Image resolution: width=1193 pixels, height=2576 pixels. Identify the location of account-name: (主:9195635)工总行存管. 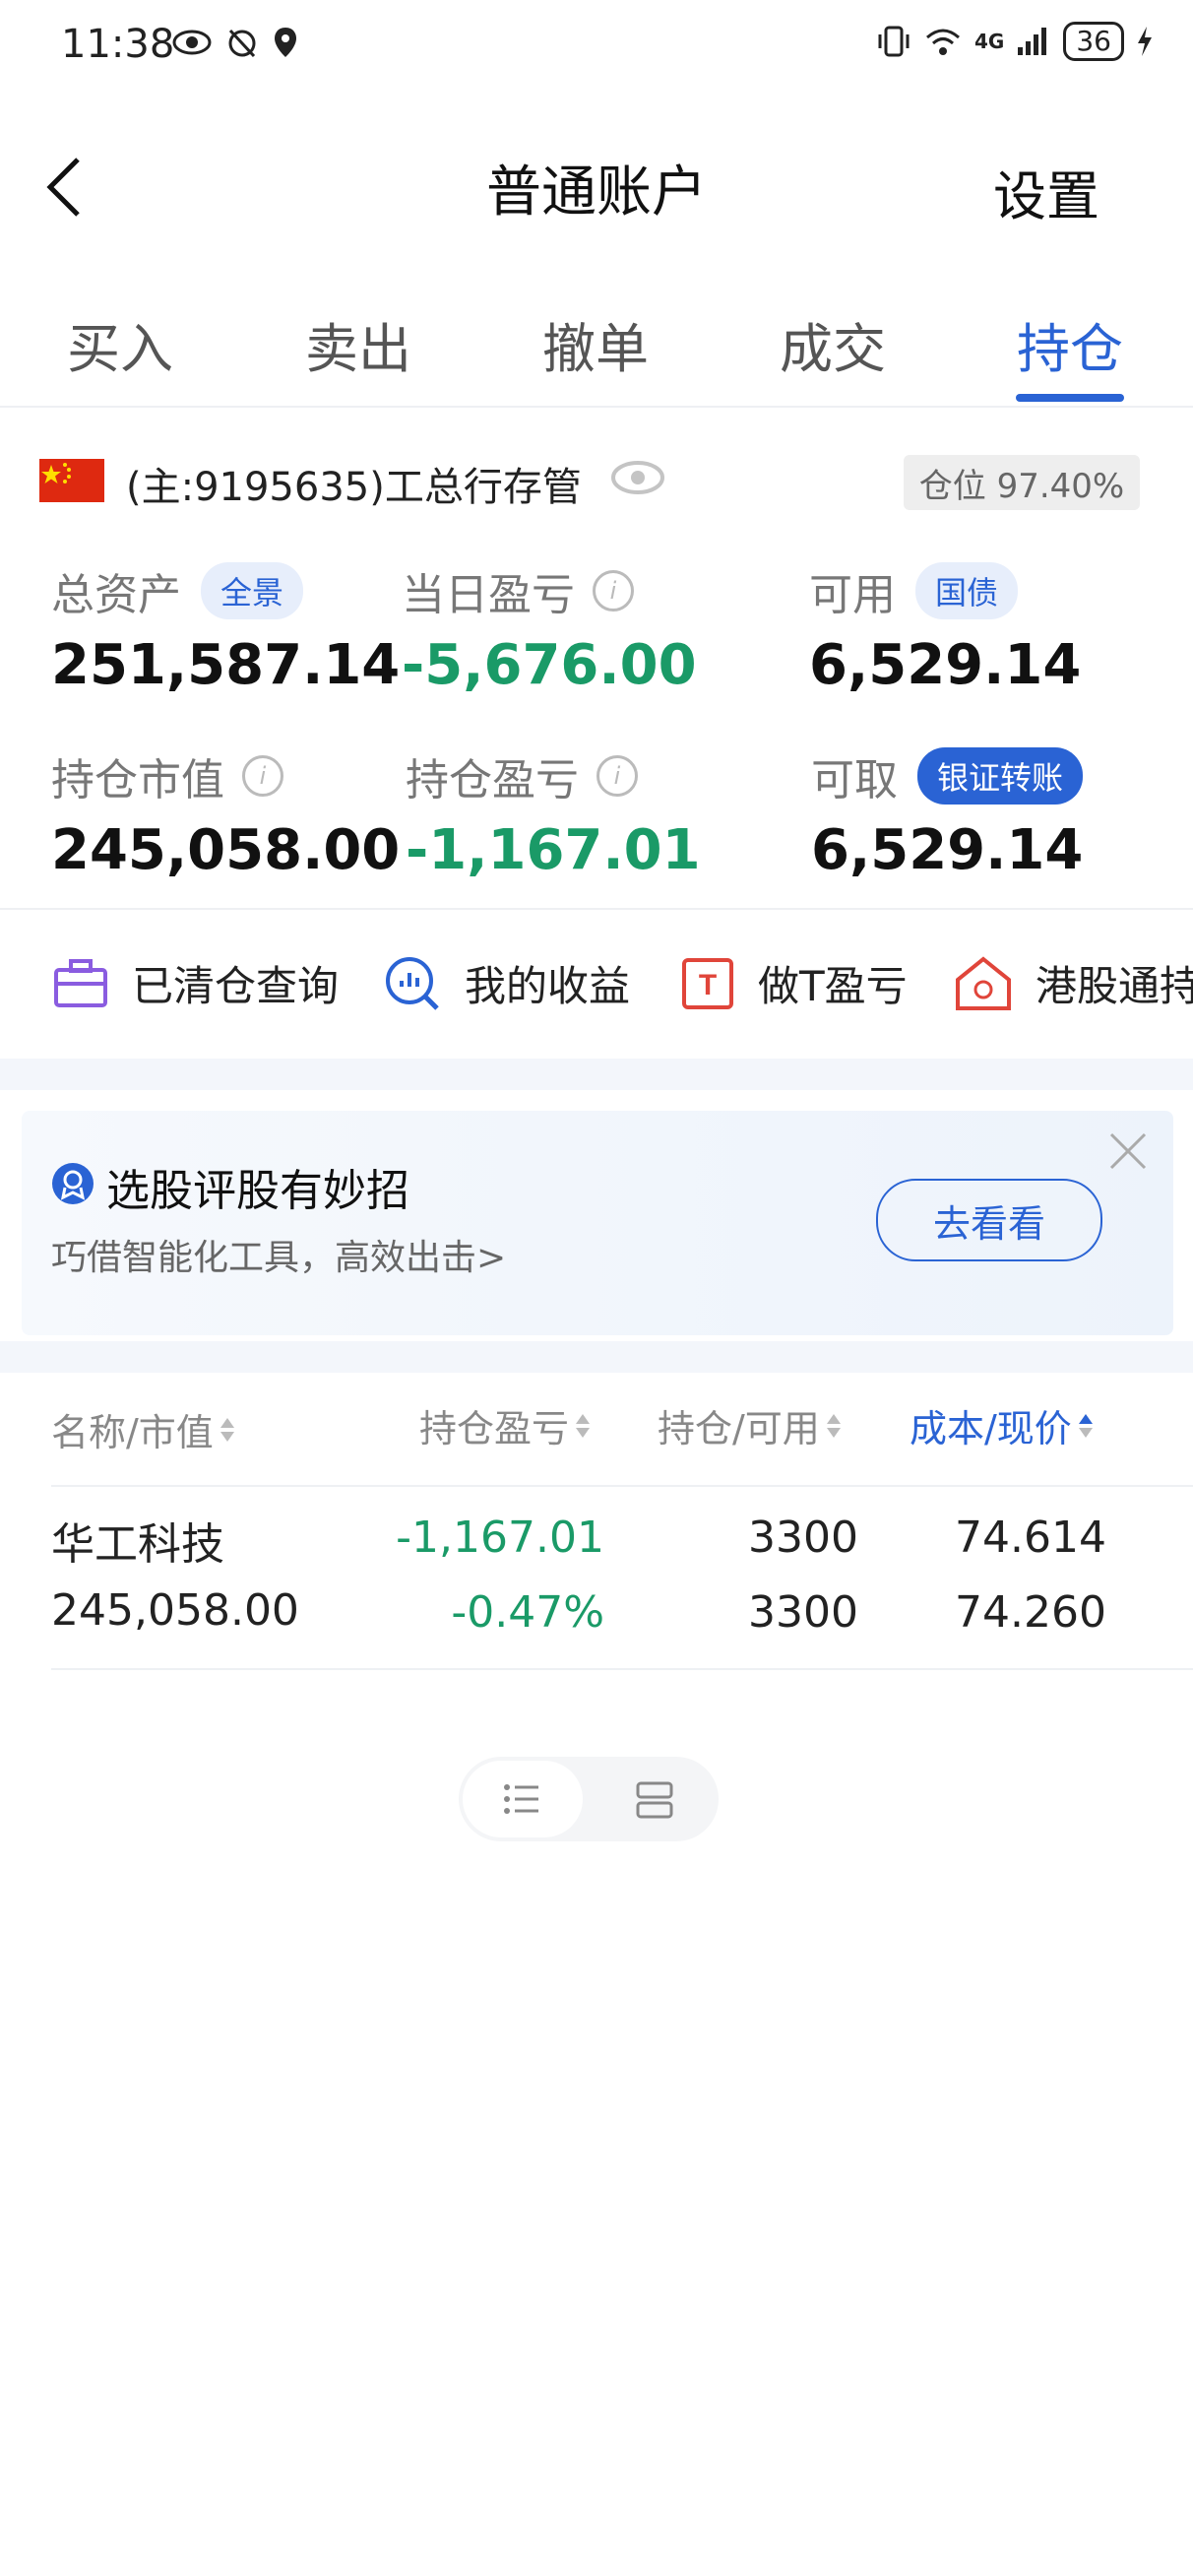
(354, 483).